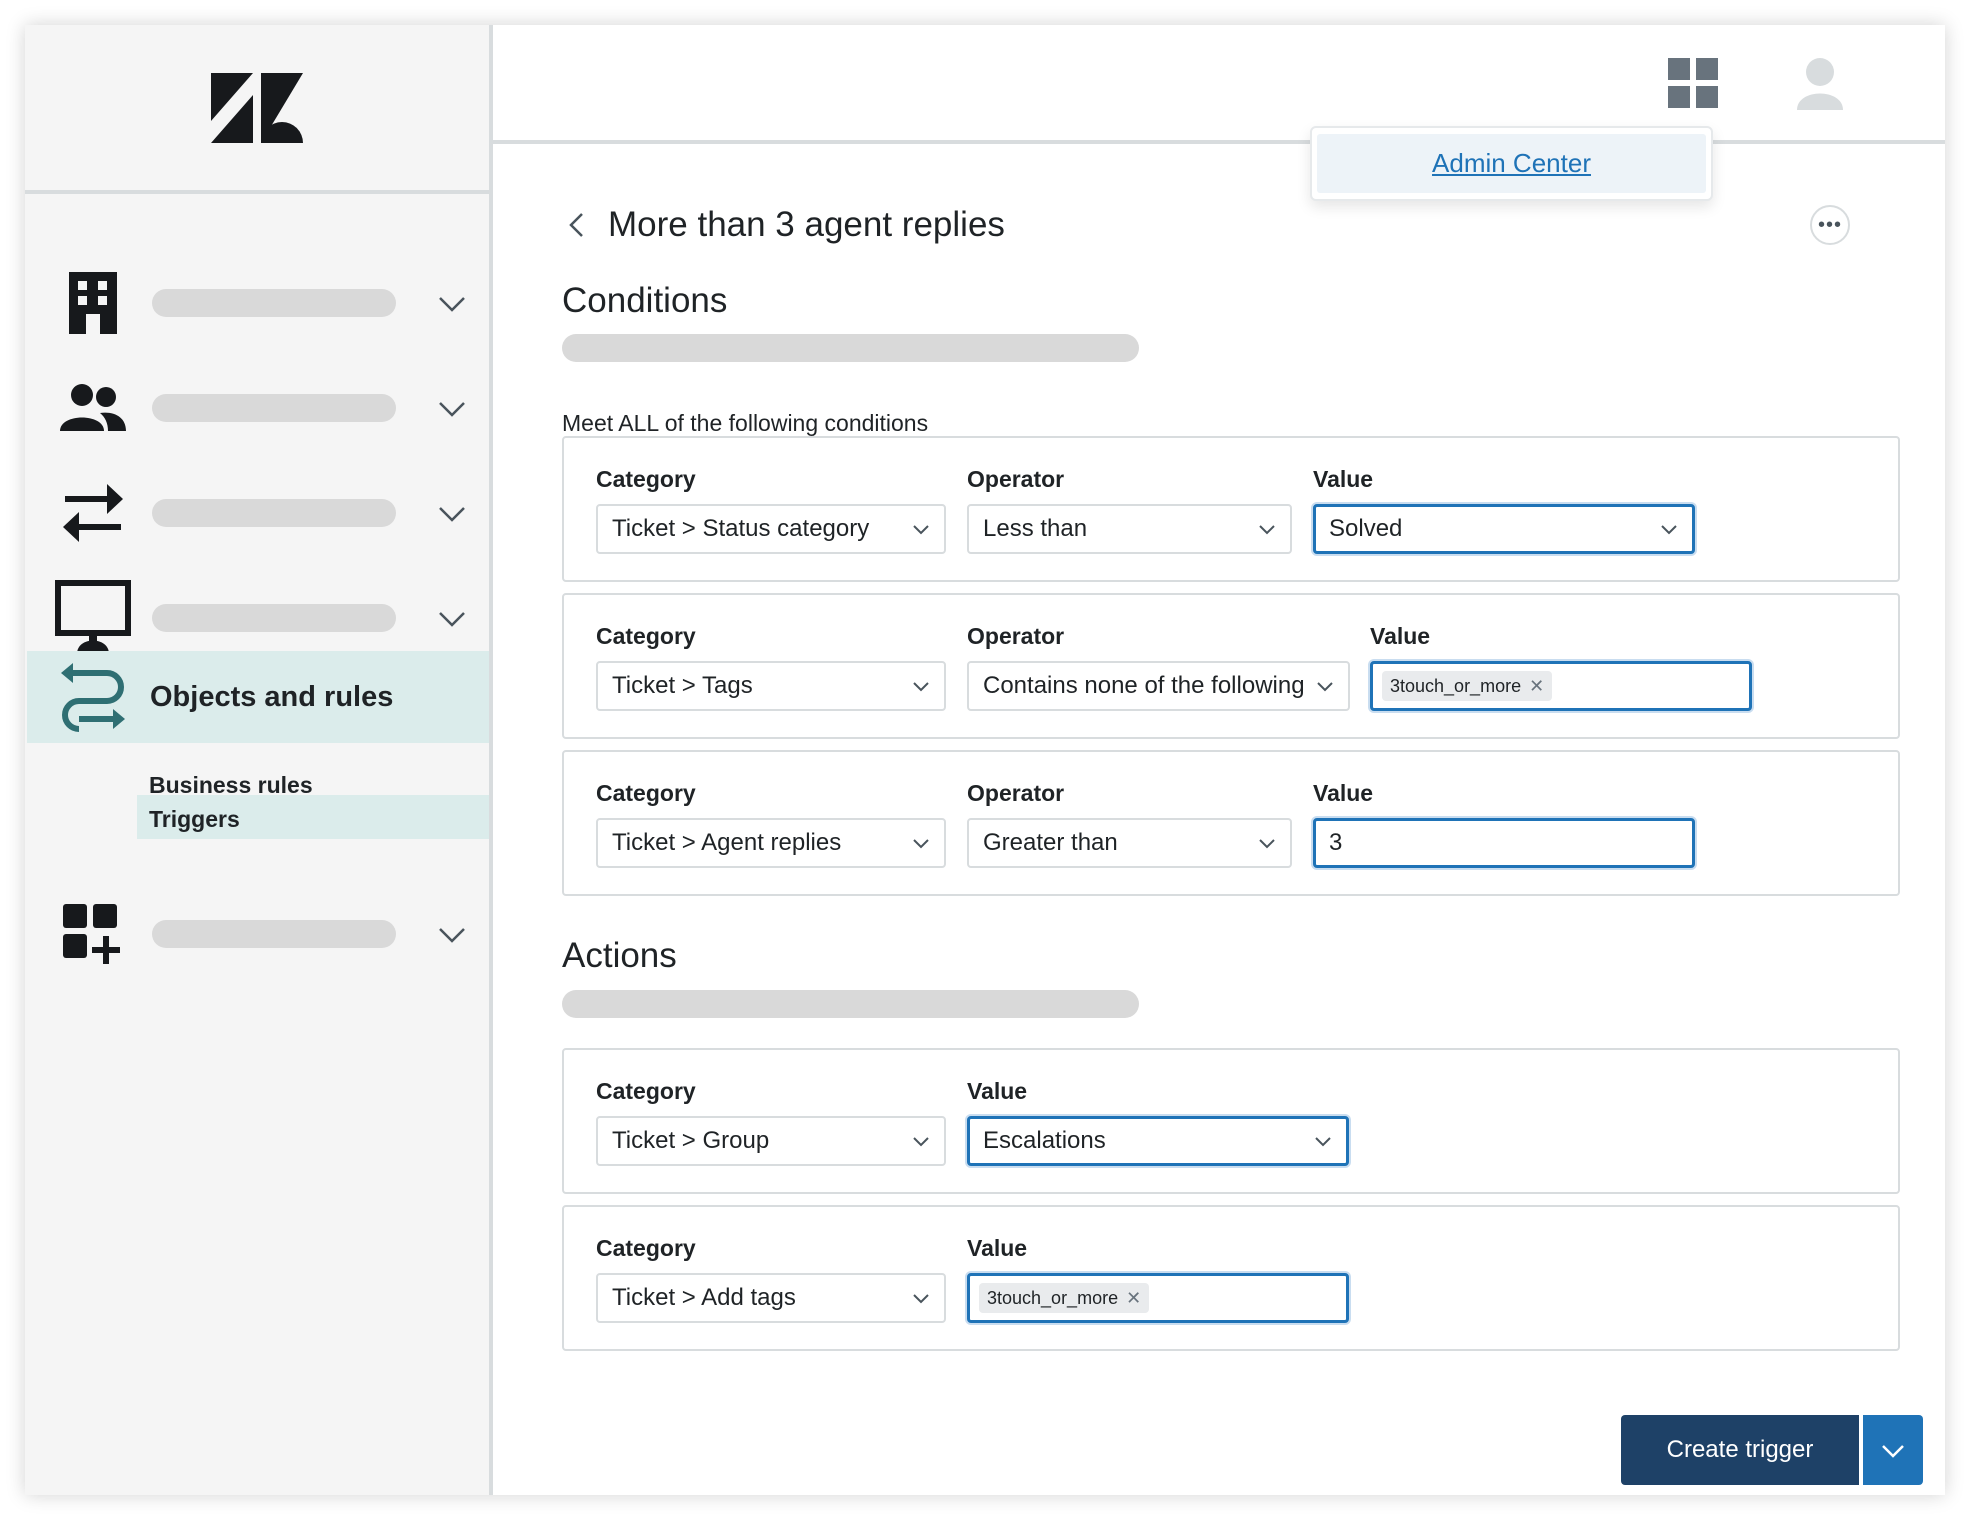  What do you see at coordinates (93, 408) in the screenshot?
I see `people-icon` at bounding box center [93, 408].